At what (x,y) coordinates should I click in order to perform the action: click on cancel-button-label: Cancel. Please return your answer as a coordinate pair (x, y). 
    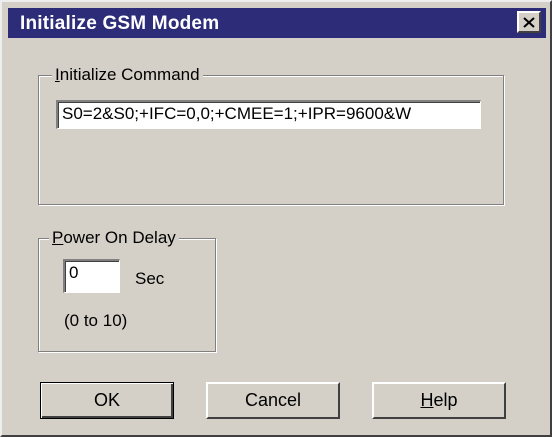
    Looking at the image, I should click on (273, 400).